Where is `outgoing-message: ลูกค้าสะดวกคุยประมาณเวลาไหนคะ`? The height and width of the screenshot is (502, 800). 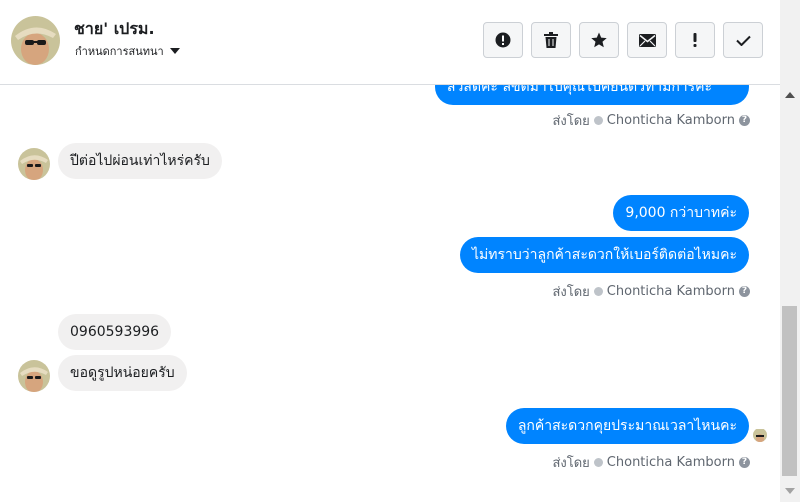
outgoing-message: ลูกค้าสะดวกคุยประมาณเวลาไหนคะ is located at coordinates (627, 426).